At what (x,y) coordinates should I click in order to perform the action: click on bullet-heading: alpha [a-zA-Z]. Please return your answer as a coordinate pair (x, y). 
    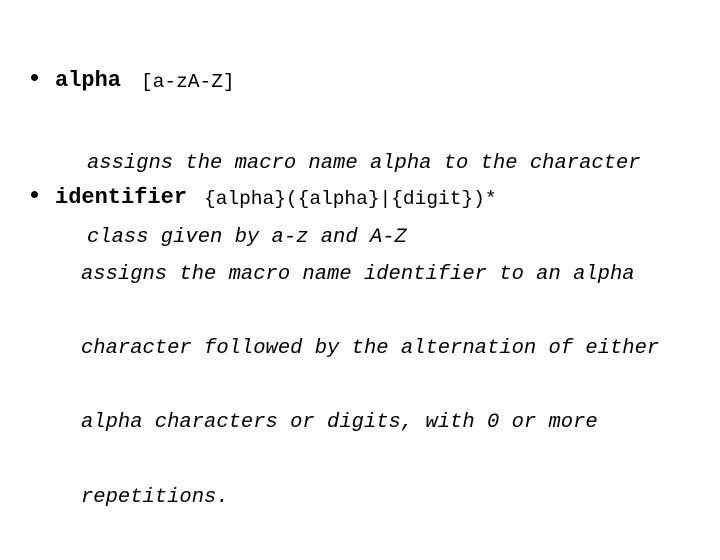
    Looking at the image, I should click on (360, 82).